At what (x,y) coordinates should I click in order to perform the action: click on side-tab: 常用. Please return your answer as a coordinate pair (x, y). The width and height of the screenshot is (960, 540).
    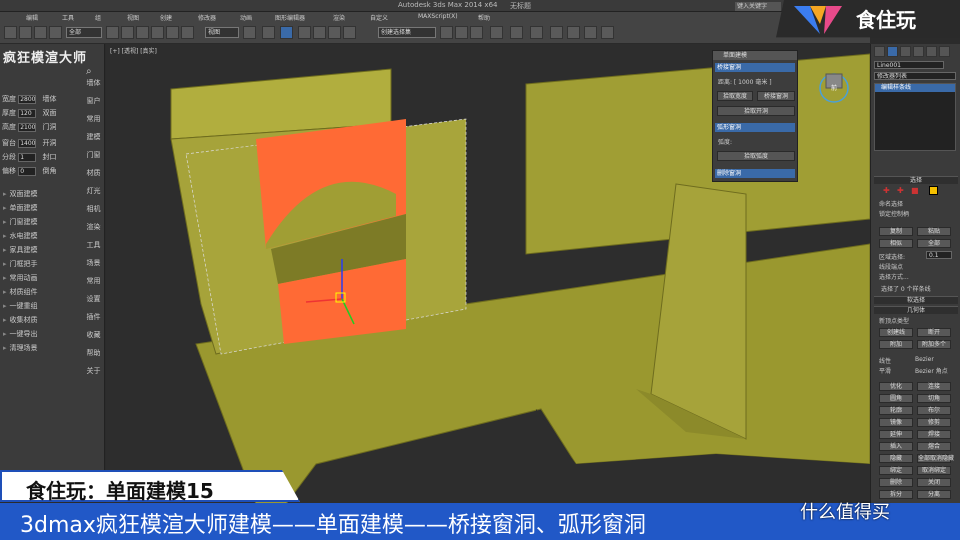
    Looking at the image, I should click on (93, 281).